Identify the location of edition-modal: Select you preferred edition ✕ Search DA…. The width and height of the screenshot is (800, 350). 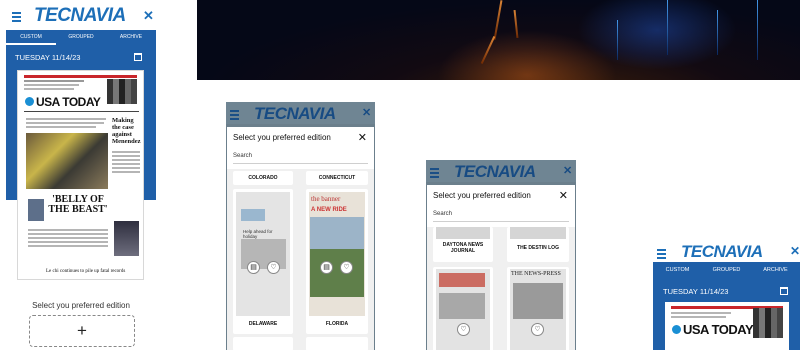
(501, 267).